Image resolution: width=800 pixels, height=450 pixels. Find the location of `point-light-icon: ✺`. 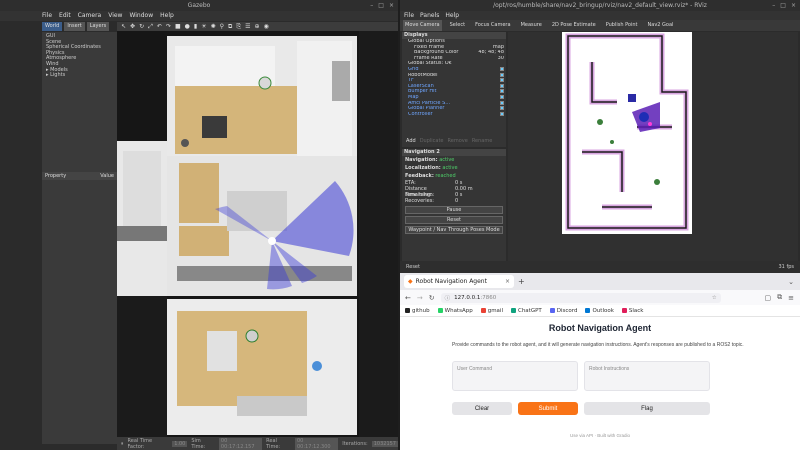

point-light-icon: ✺ is located at coordinates (213, 26).